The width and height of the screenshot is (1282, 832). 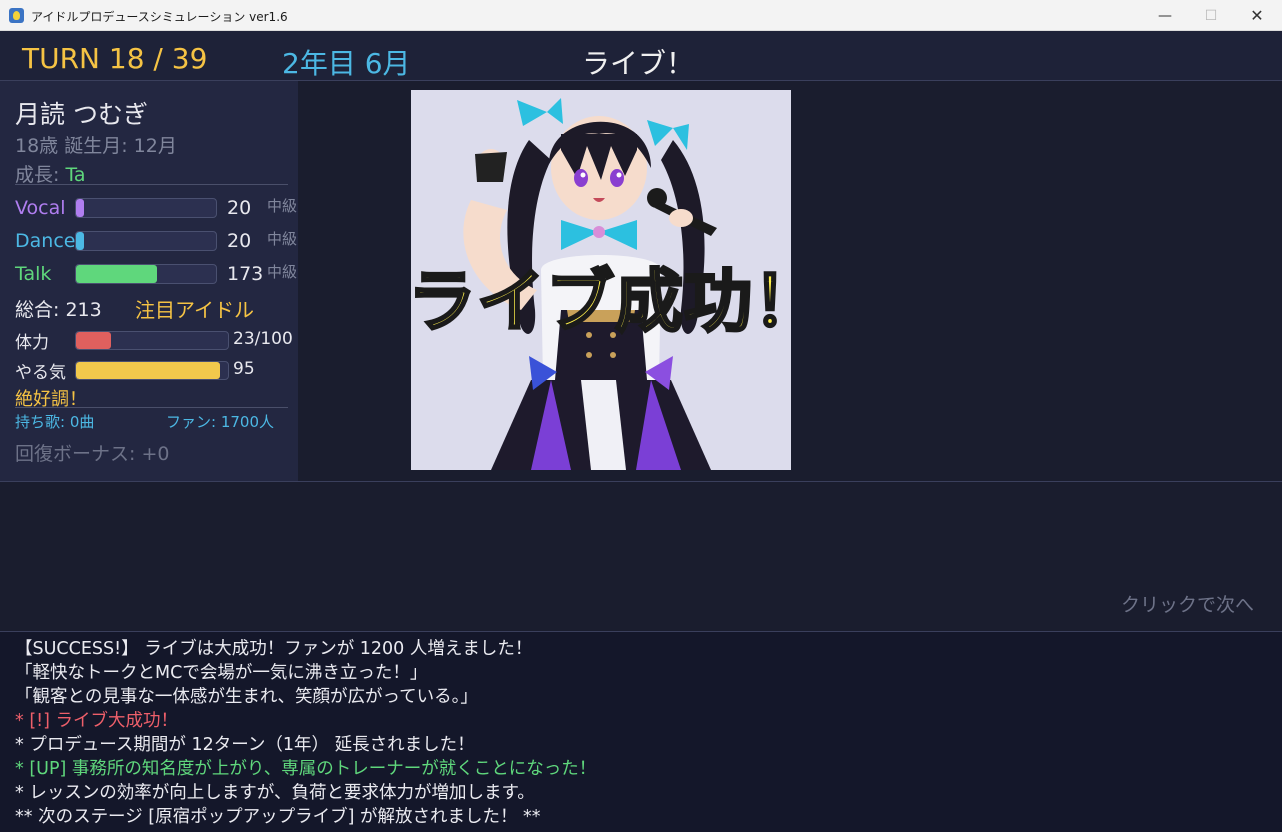 What do you see at coordinates (159, 17) in the screenshot?
I see `window-title: アイドルプロデュースシミュレーション ver1.6` at bounding box center [159, 17].